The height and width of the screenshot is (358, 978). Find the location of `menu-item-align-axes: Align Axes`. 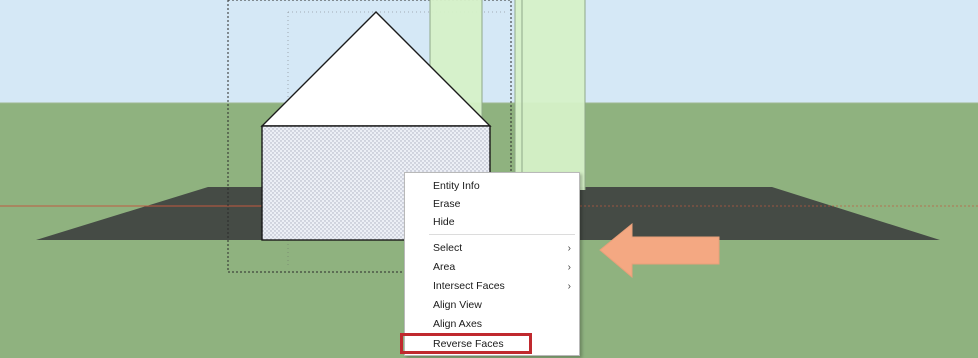

menu-item-align-axes: Align Axes is located at coordinates (492, 324).